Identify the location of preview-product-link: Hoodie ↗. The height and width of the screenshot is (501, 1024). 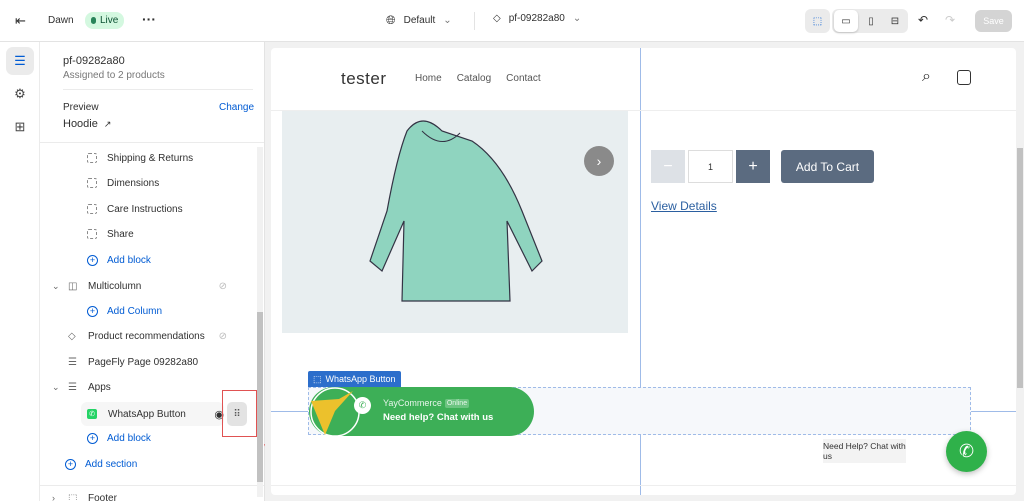
(87, 124).